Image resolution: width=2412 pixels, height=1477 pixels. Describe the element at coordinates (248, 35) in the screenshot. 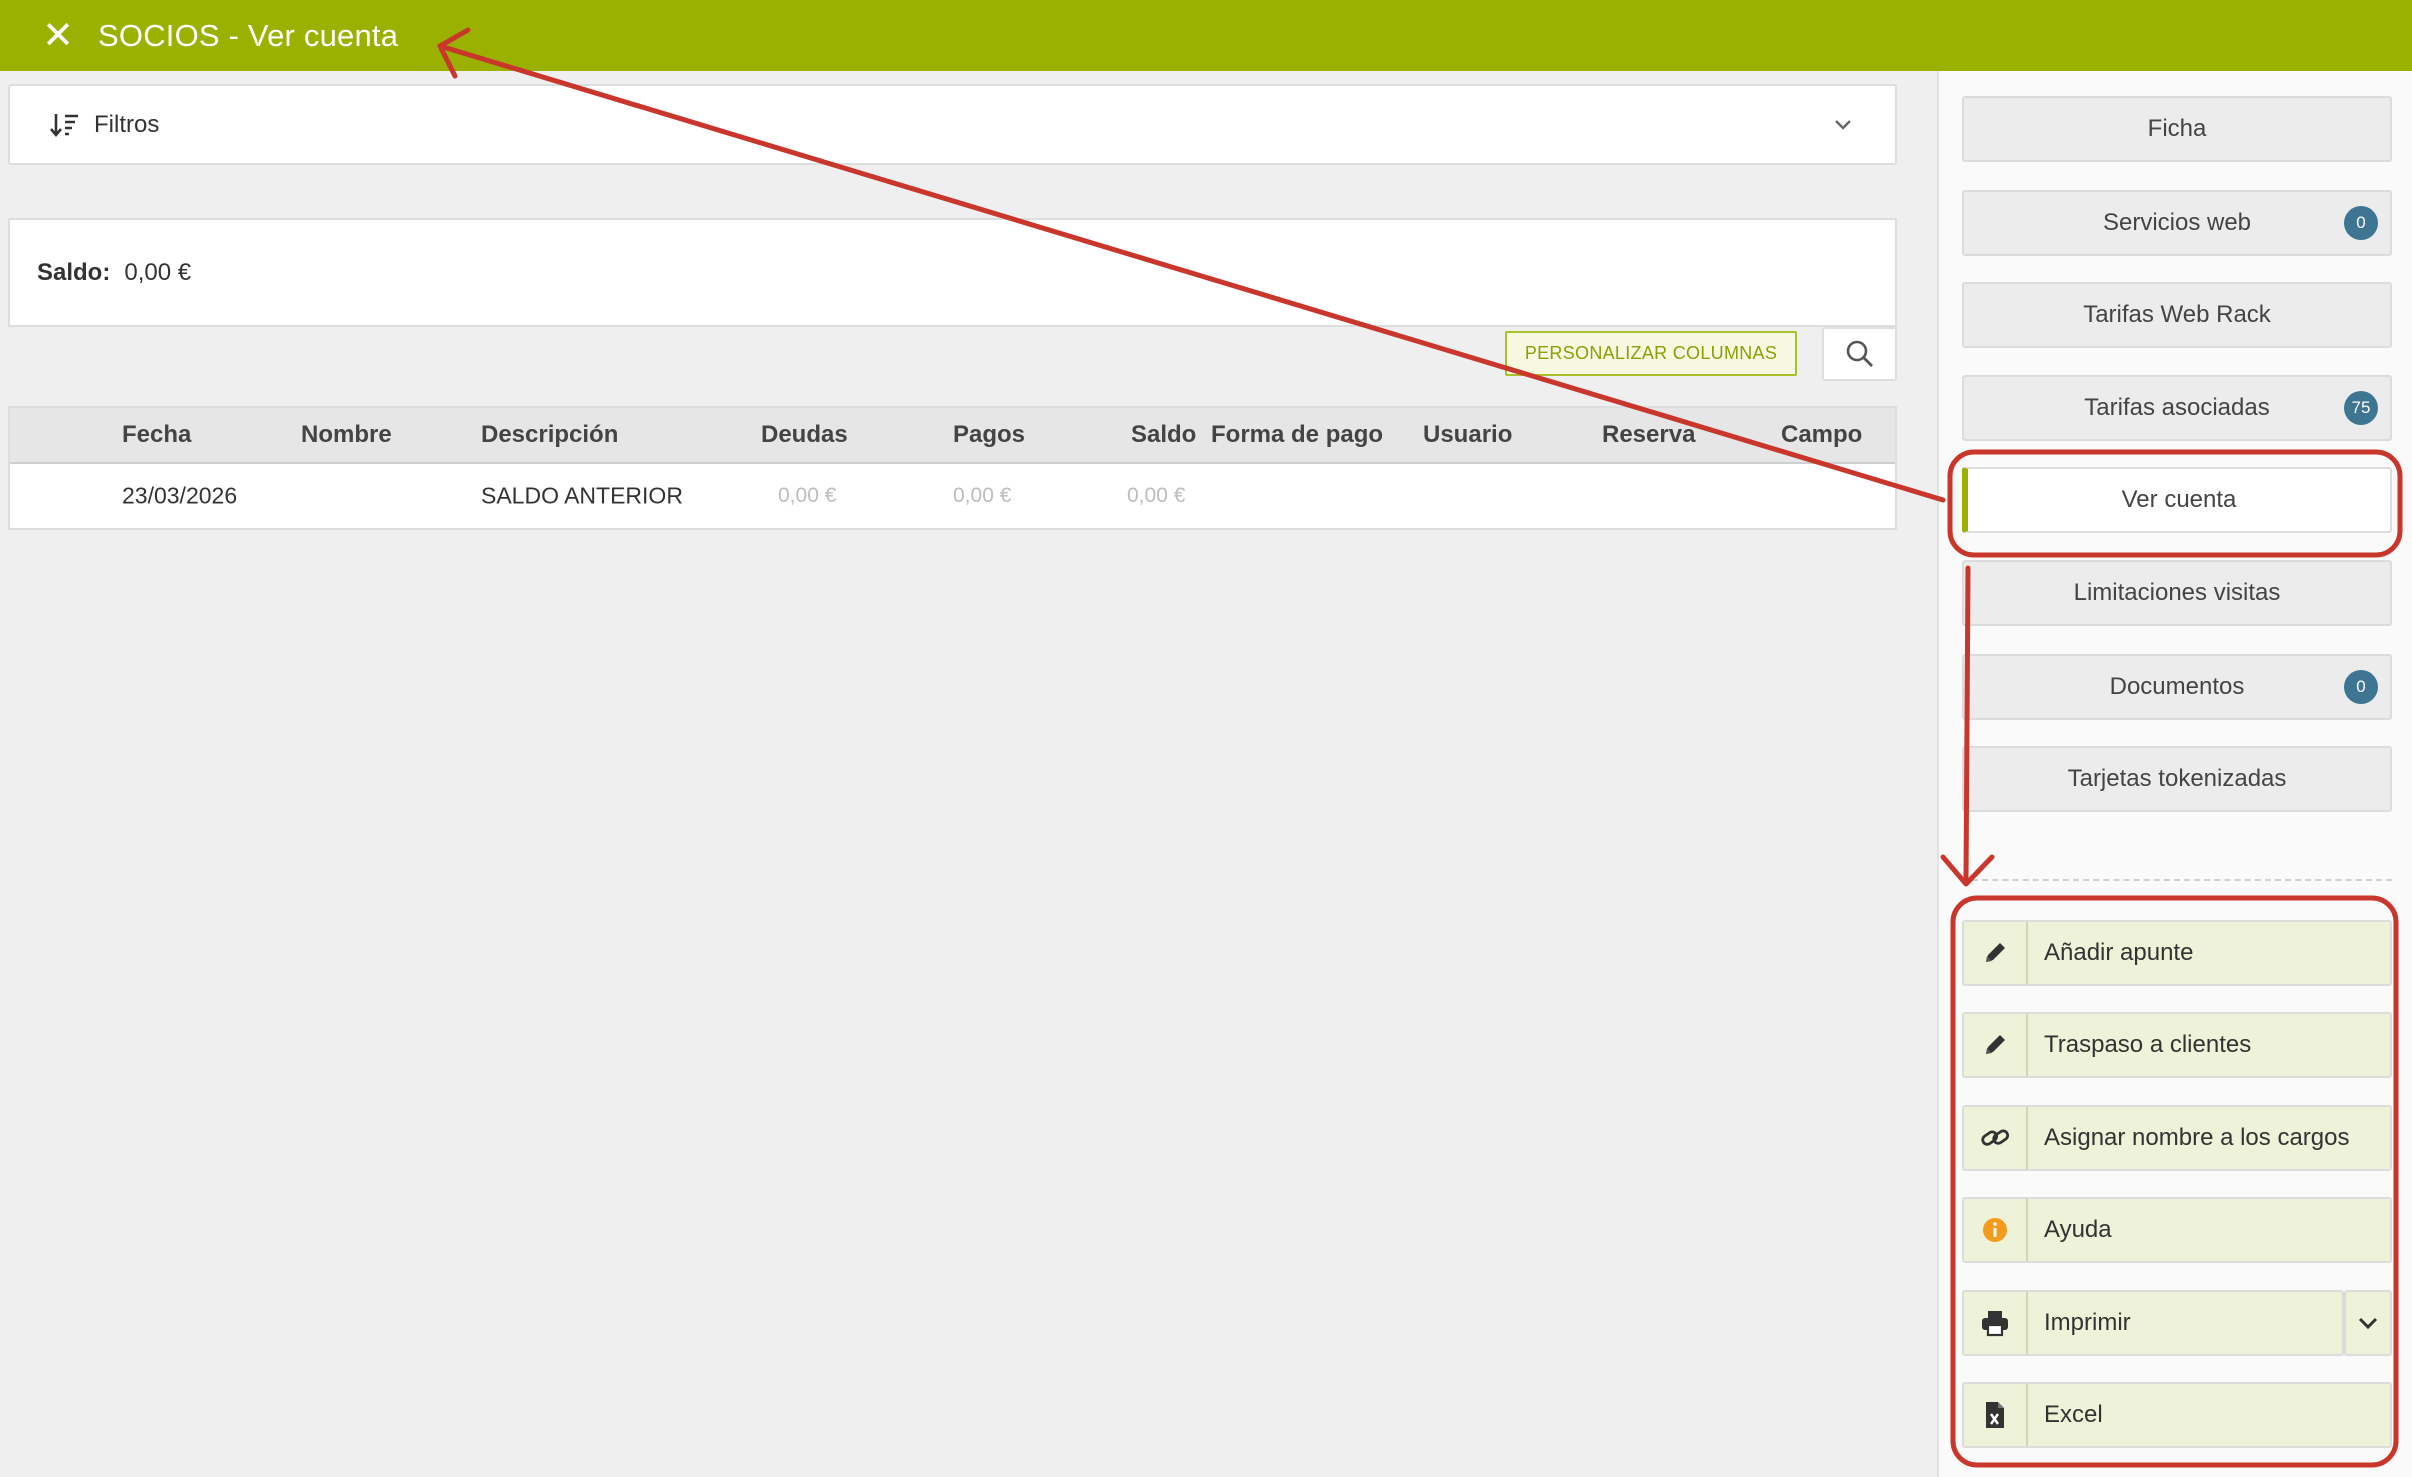

I see `page-title: SOCIOS - Ver cuenta` at that location.